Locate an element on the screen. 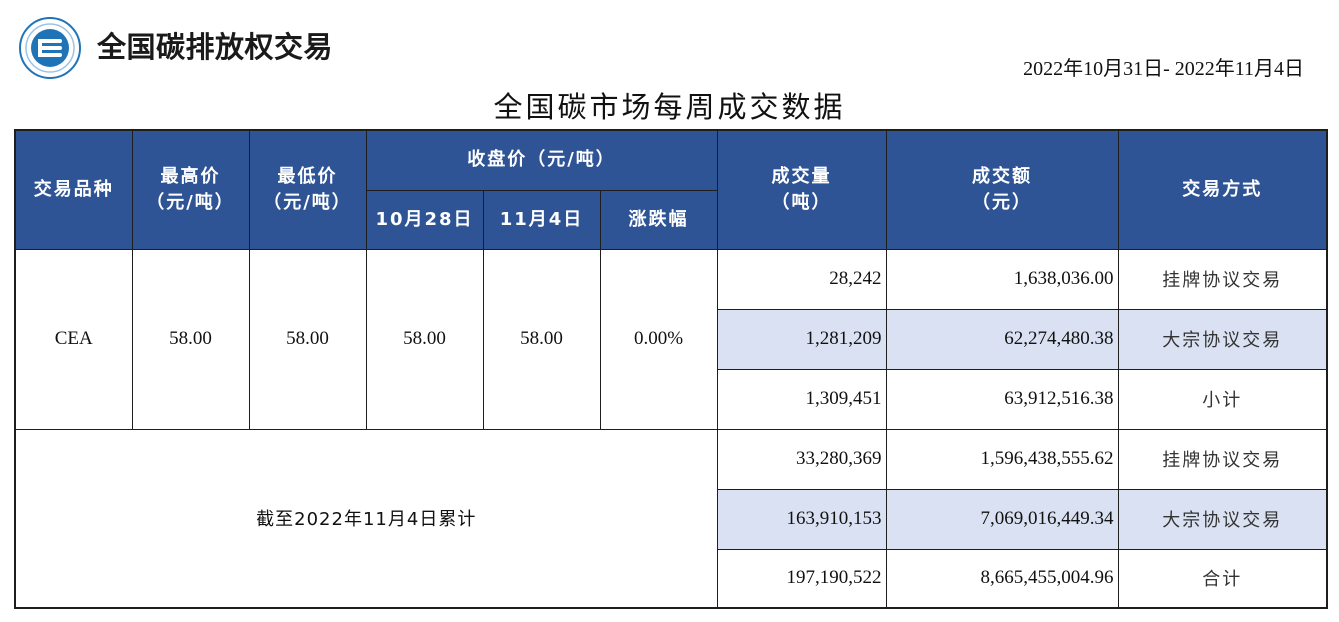  page-title: 全国碳市场每周成交数据 is located at coordinates (669, 107).